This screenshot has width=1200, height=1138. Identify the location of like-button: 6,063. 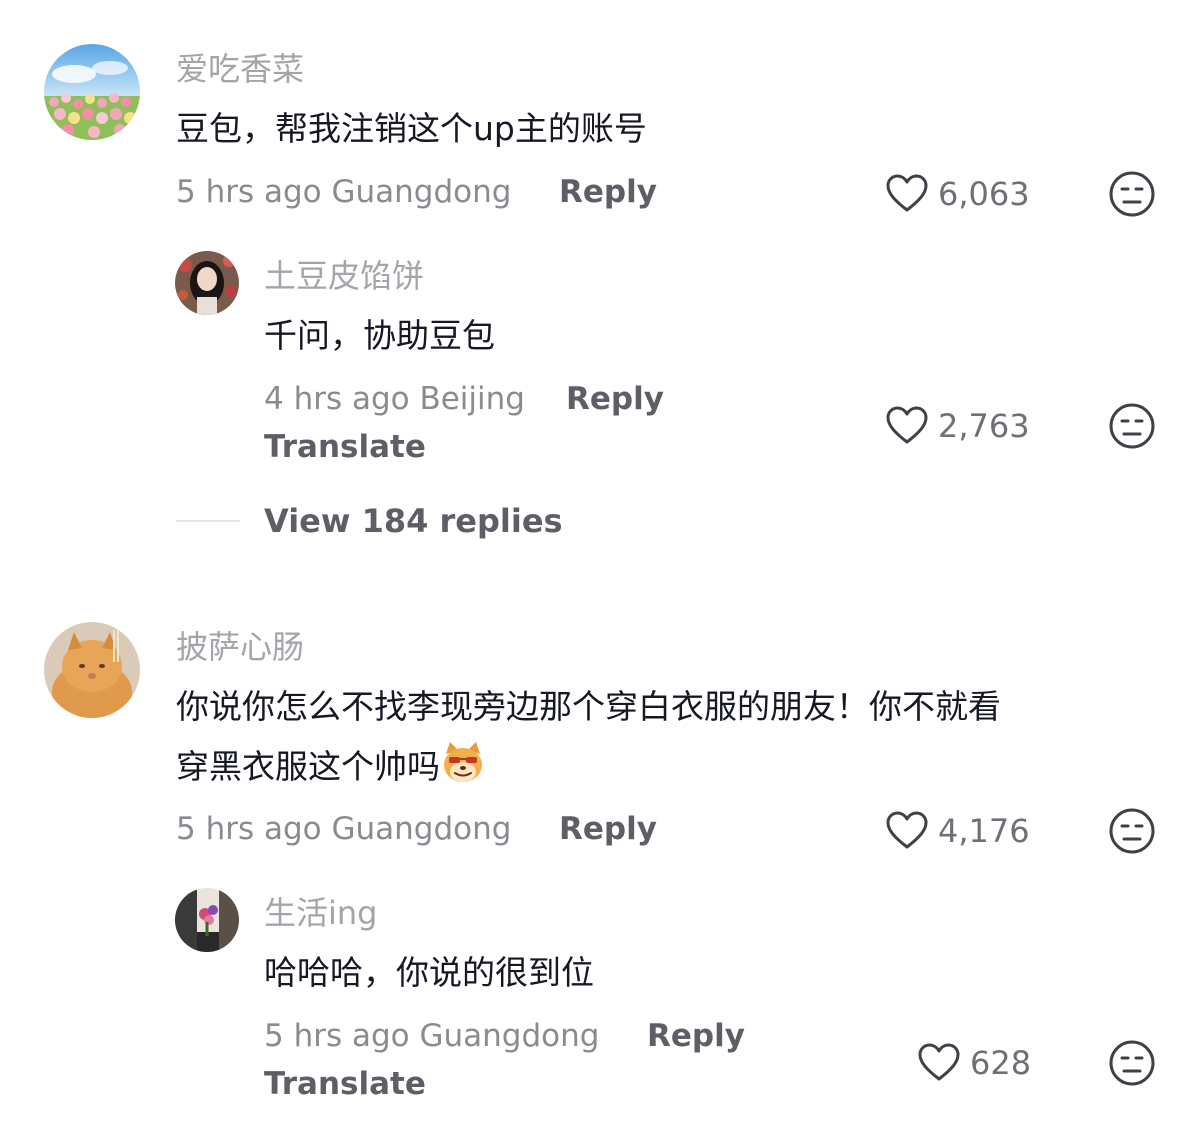
(957, 194).